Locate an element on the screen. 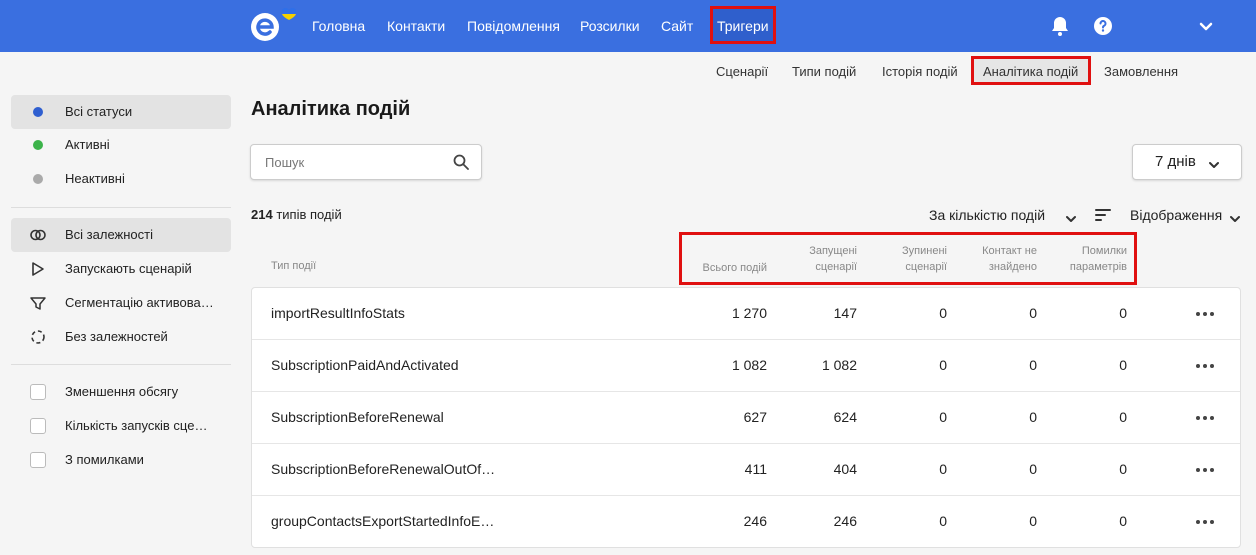  column-header-stopped: Зупинені сценарії is located at coordinates (902, 259).